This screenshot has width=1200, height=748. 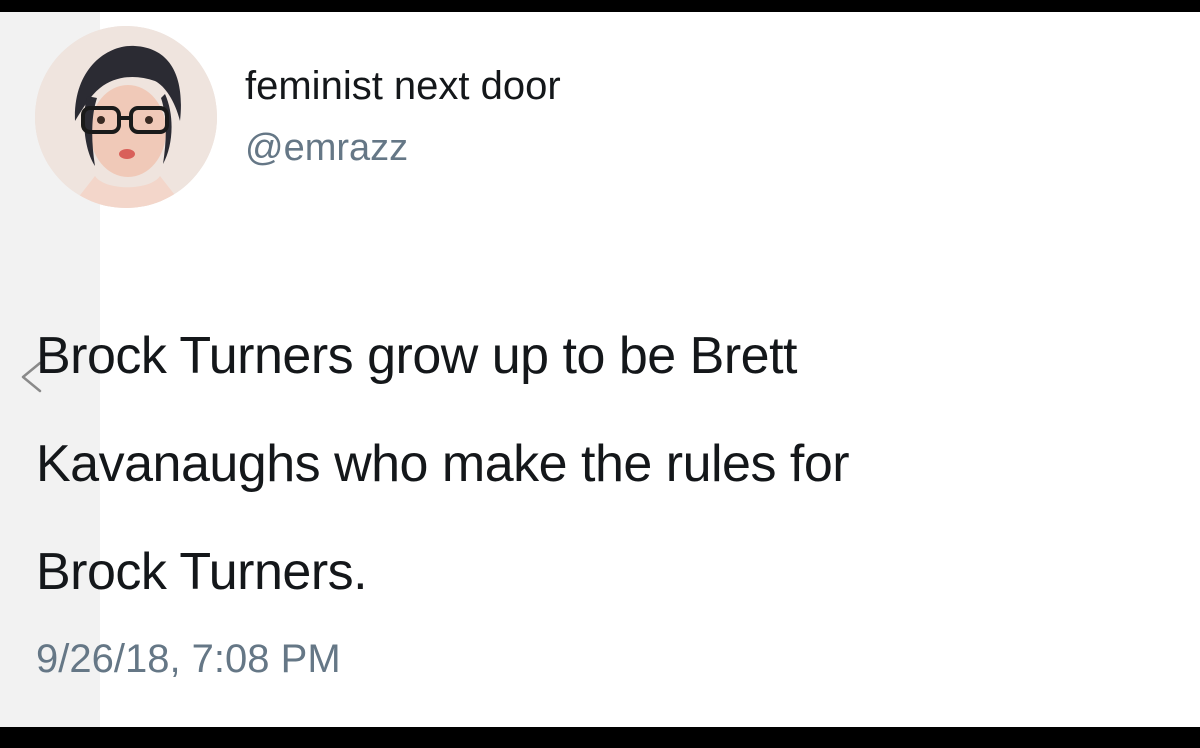 What do you see at coordinates (416, 356) in the screenshot?
I see `tweet-text-line: Brock Turners grow up to be Brett` at bounding box center [416, 356].